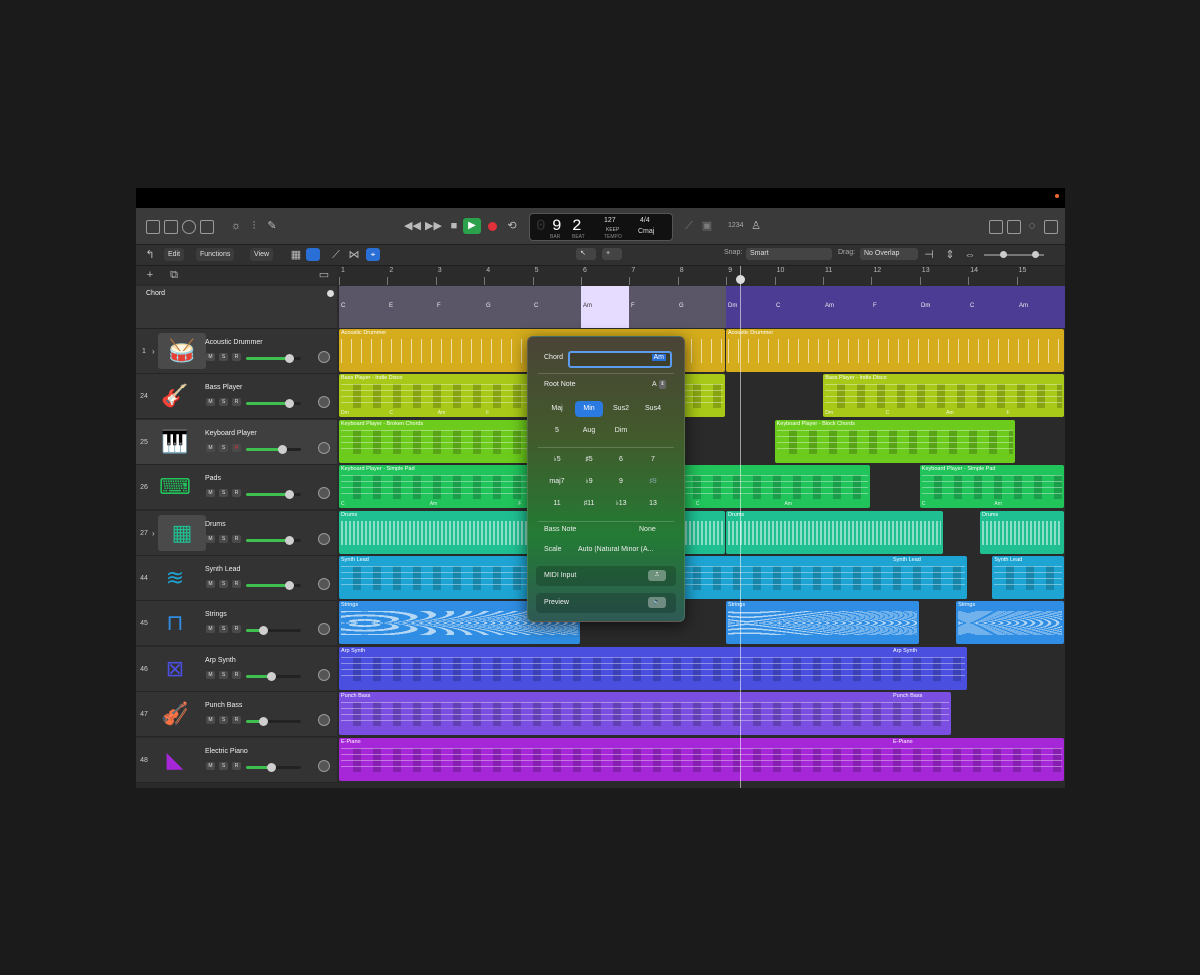  I want to click on track-name: Strings, so click(216, 614).